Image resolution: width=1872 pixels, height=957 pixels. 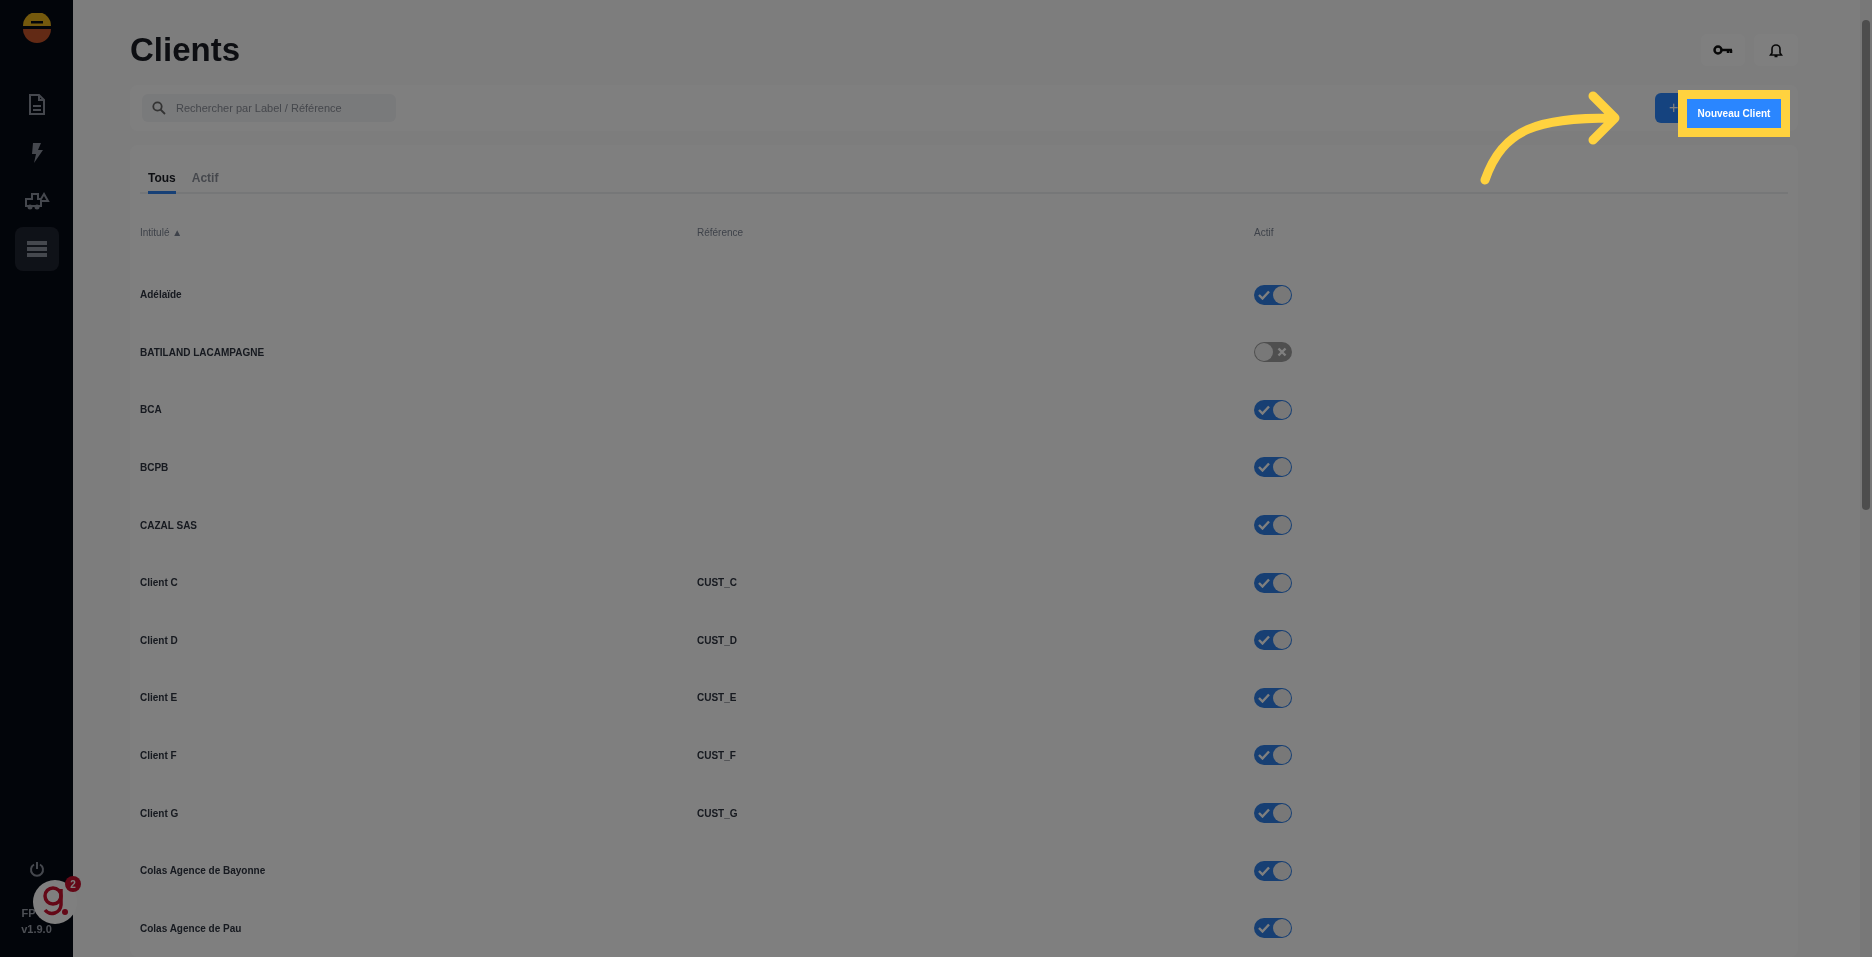 I want to click on power-icon, so click(x=36, y=869).